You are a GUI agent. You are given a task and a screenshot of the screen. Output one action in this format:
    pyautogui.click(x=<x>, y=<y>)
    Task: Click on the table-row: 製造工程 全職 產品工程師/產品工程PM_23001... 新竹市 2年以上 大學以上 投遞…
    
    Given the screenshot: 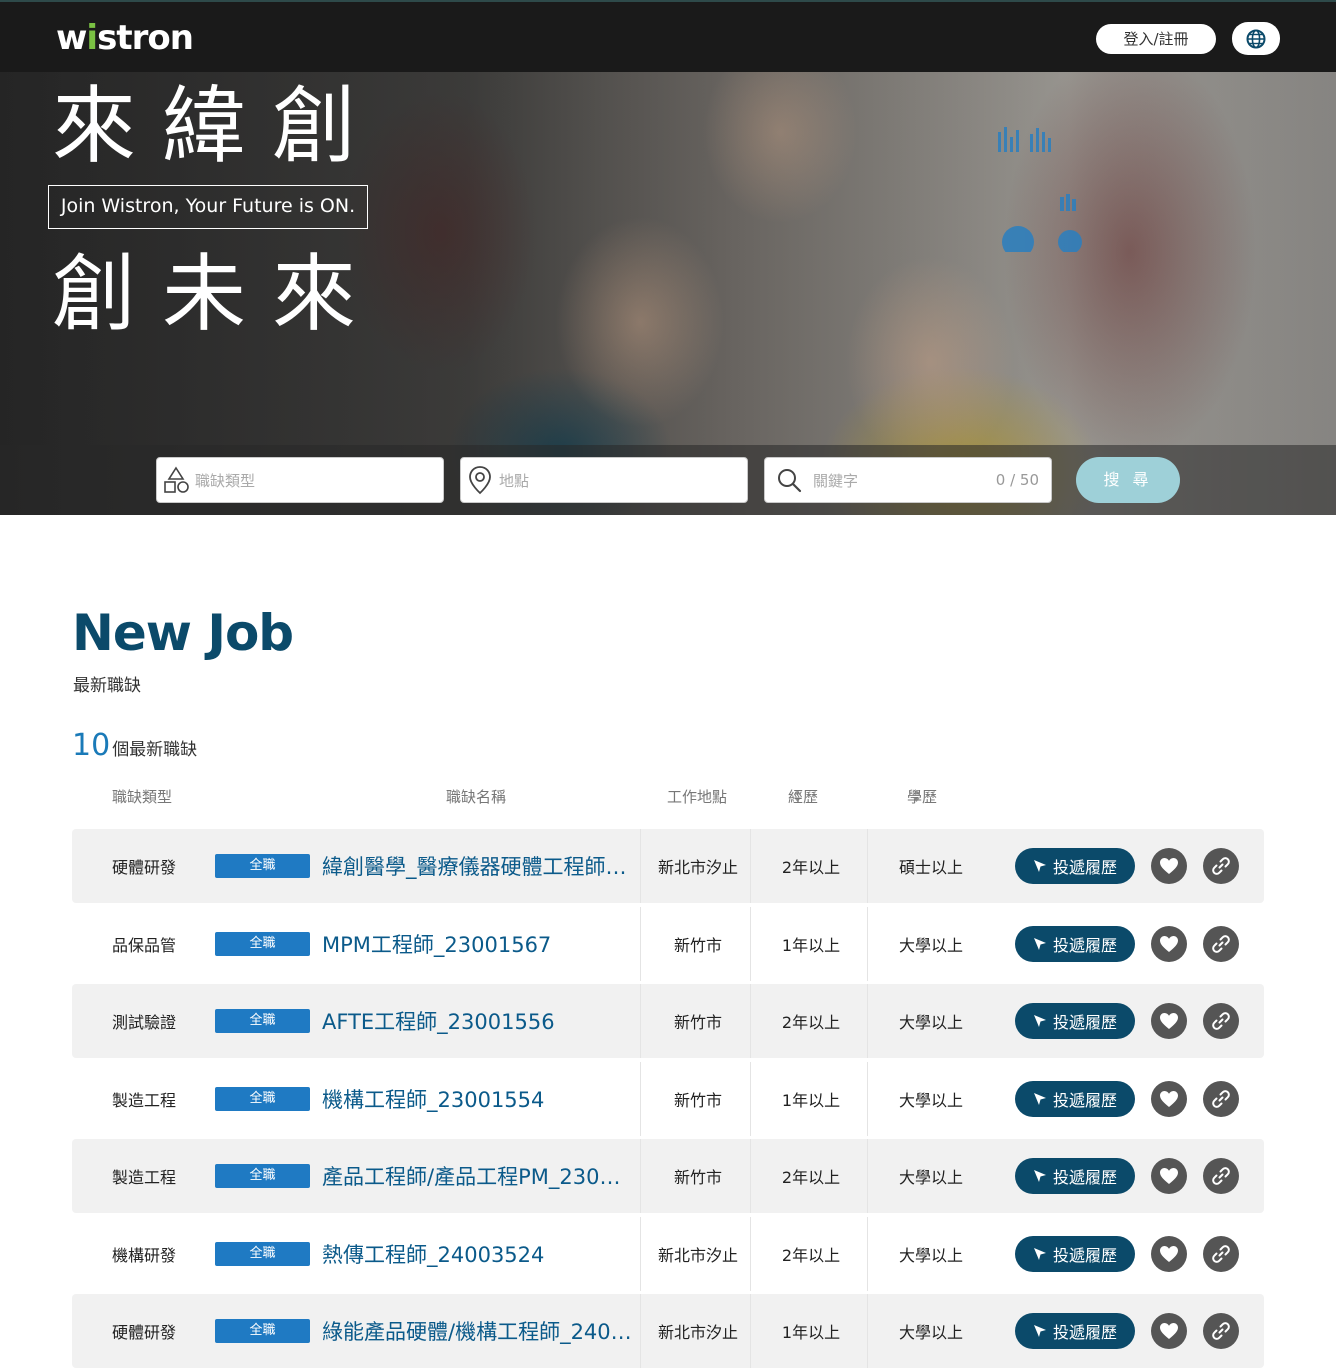 What is the action you would take?
    pyautogui.click(x=668, y=1176)
    